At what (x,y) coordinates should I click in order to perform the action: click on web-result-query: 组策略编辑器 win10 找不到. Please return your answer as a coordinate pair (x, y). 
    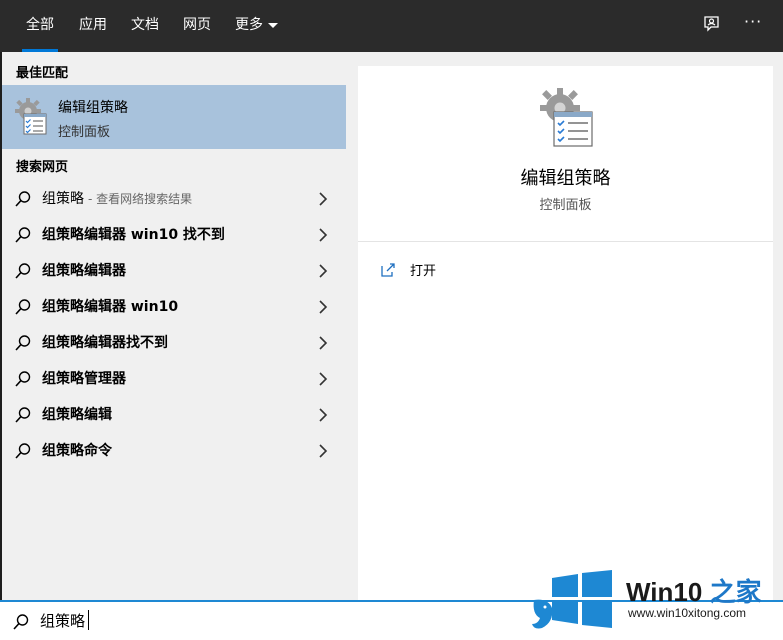
    Looking at the image, I should click on (133, 235).